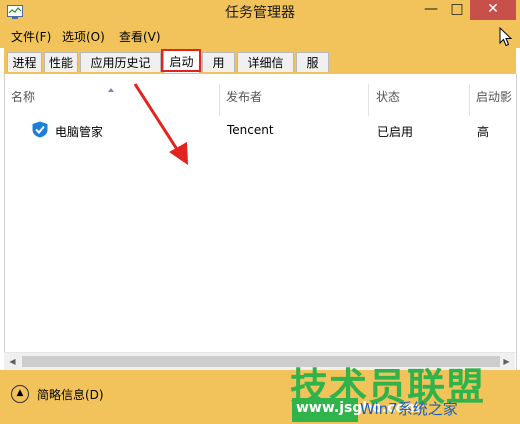 This screenshot has height=424, width=520. I want to click on collapse-details-icon: ▲, so click(20, 394).